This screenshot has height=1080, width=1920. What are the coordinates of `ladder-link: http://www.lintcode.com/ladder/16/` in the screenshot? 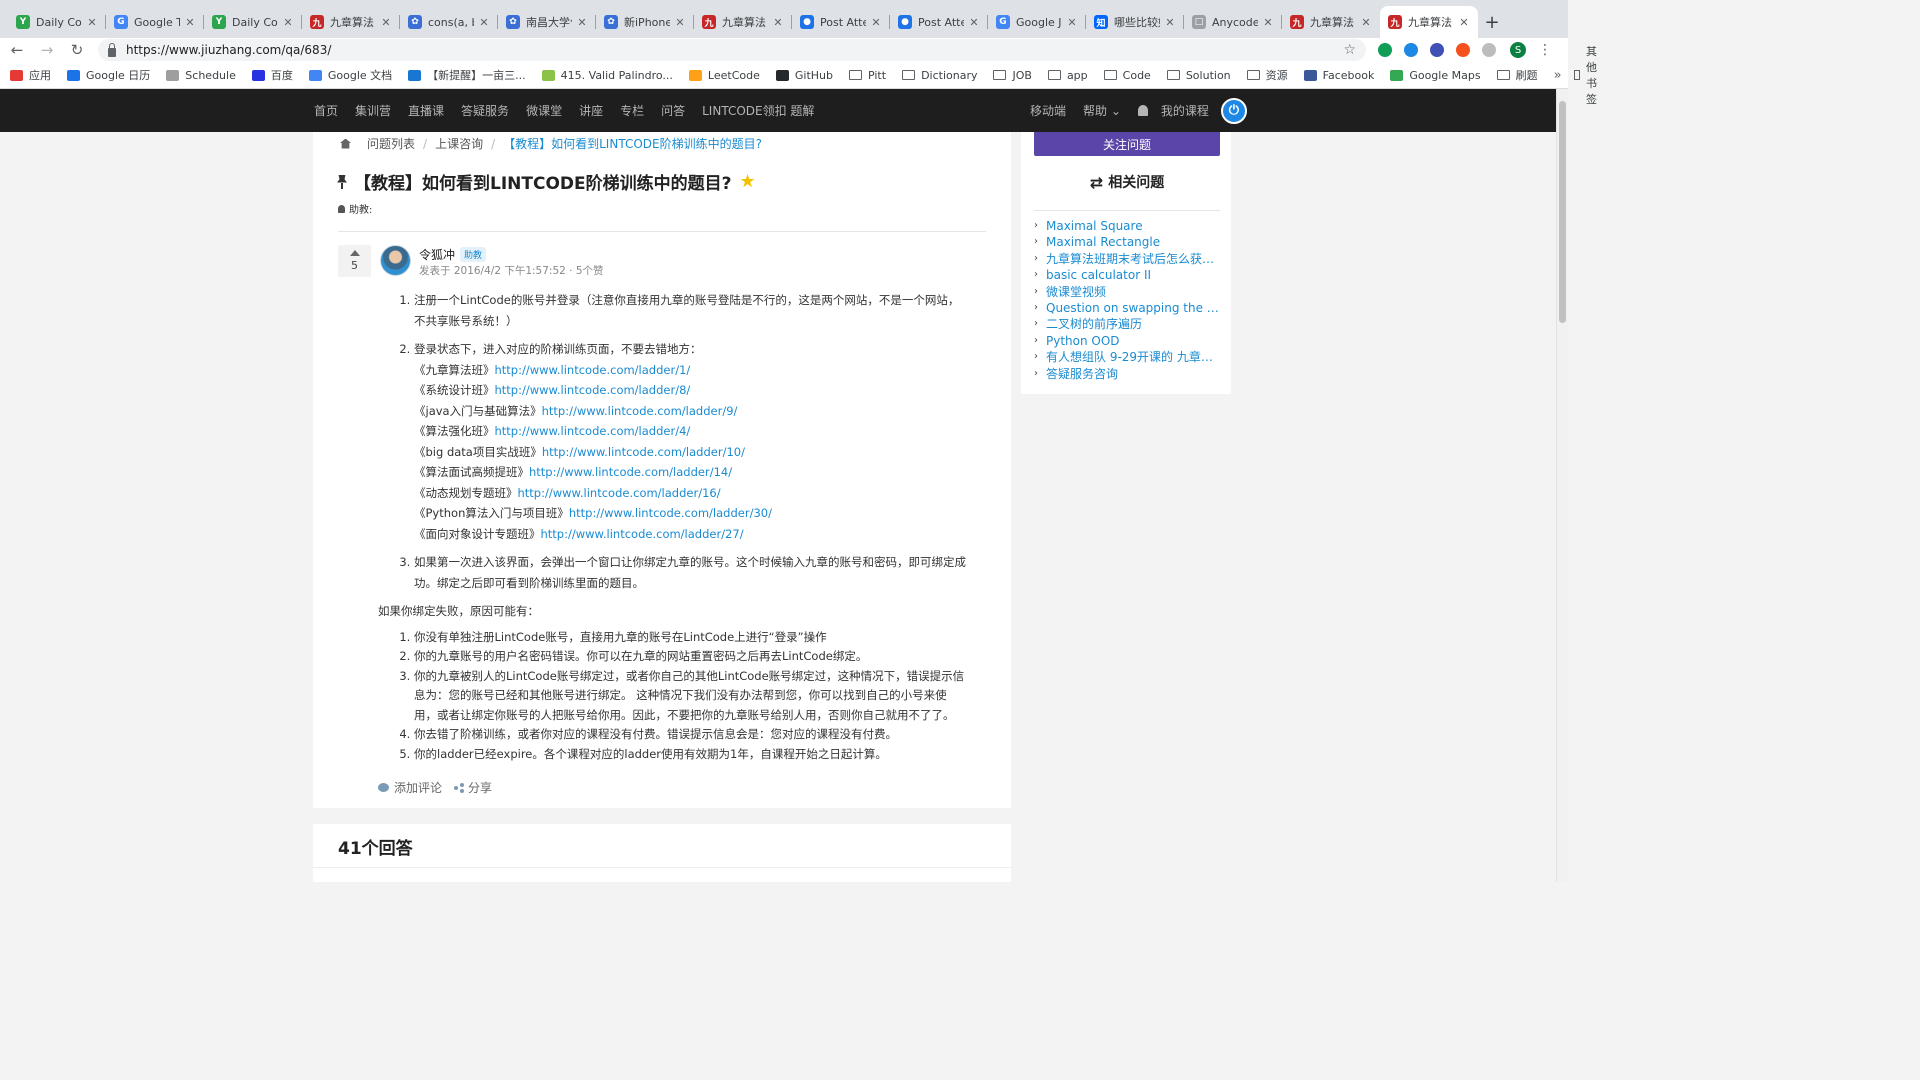 It's located at (619, 493).